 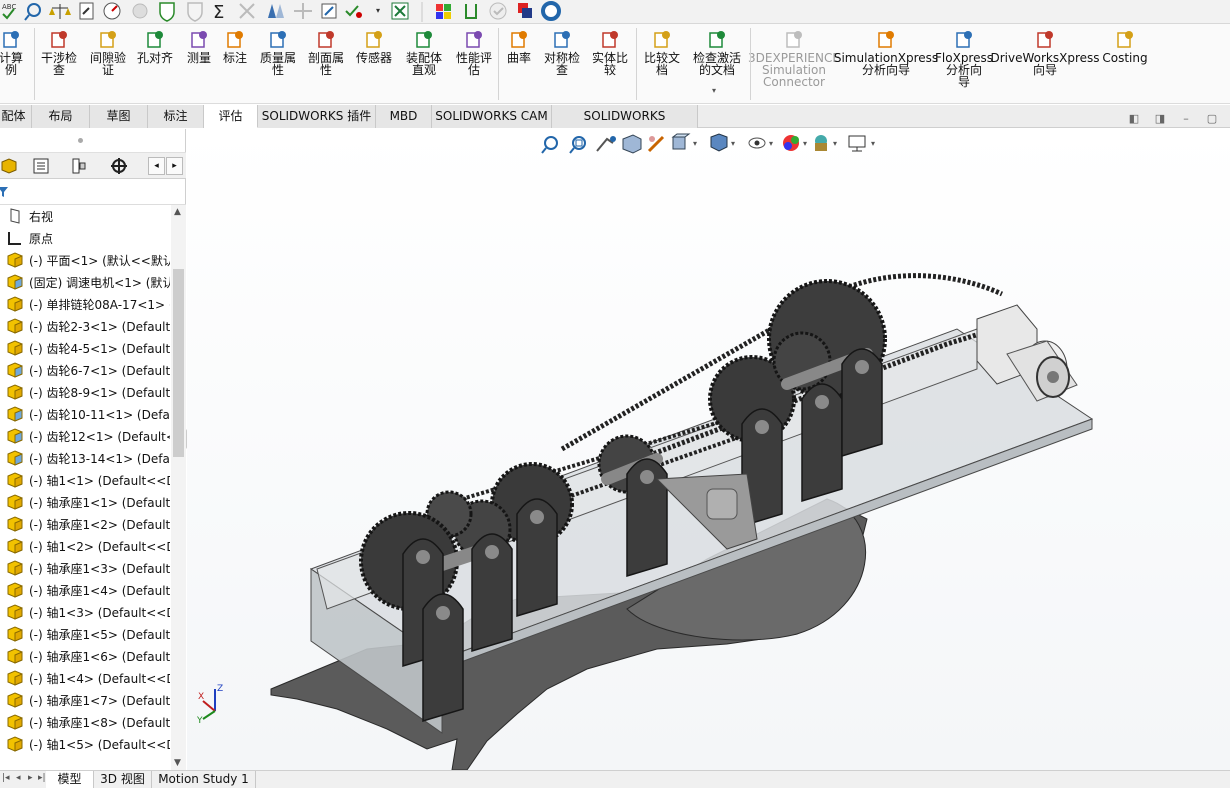 What do you see at coordinates (714, 90) in the screenshot?
I see `check-document-dropdown-icon: ▾` at bounding box center [714, 90].